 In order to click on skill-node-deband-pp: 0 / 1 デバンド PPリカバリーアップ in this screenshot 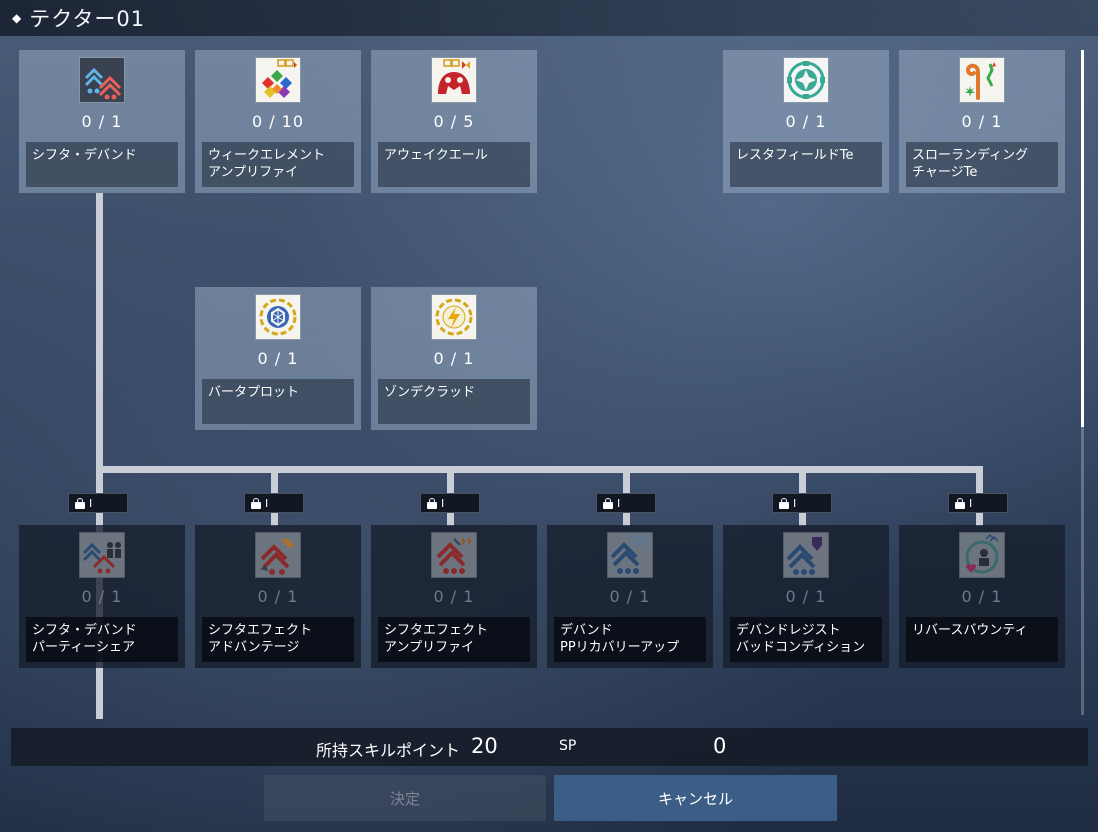, I will do `click(630, 596)`.